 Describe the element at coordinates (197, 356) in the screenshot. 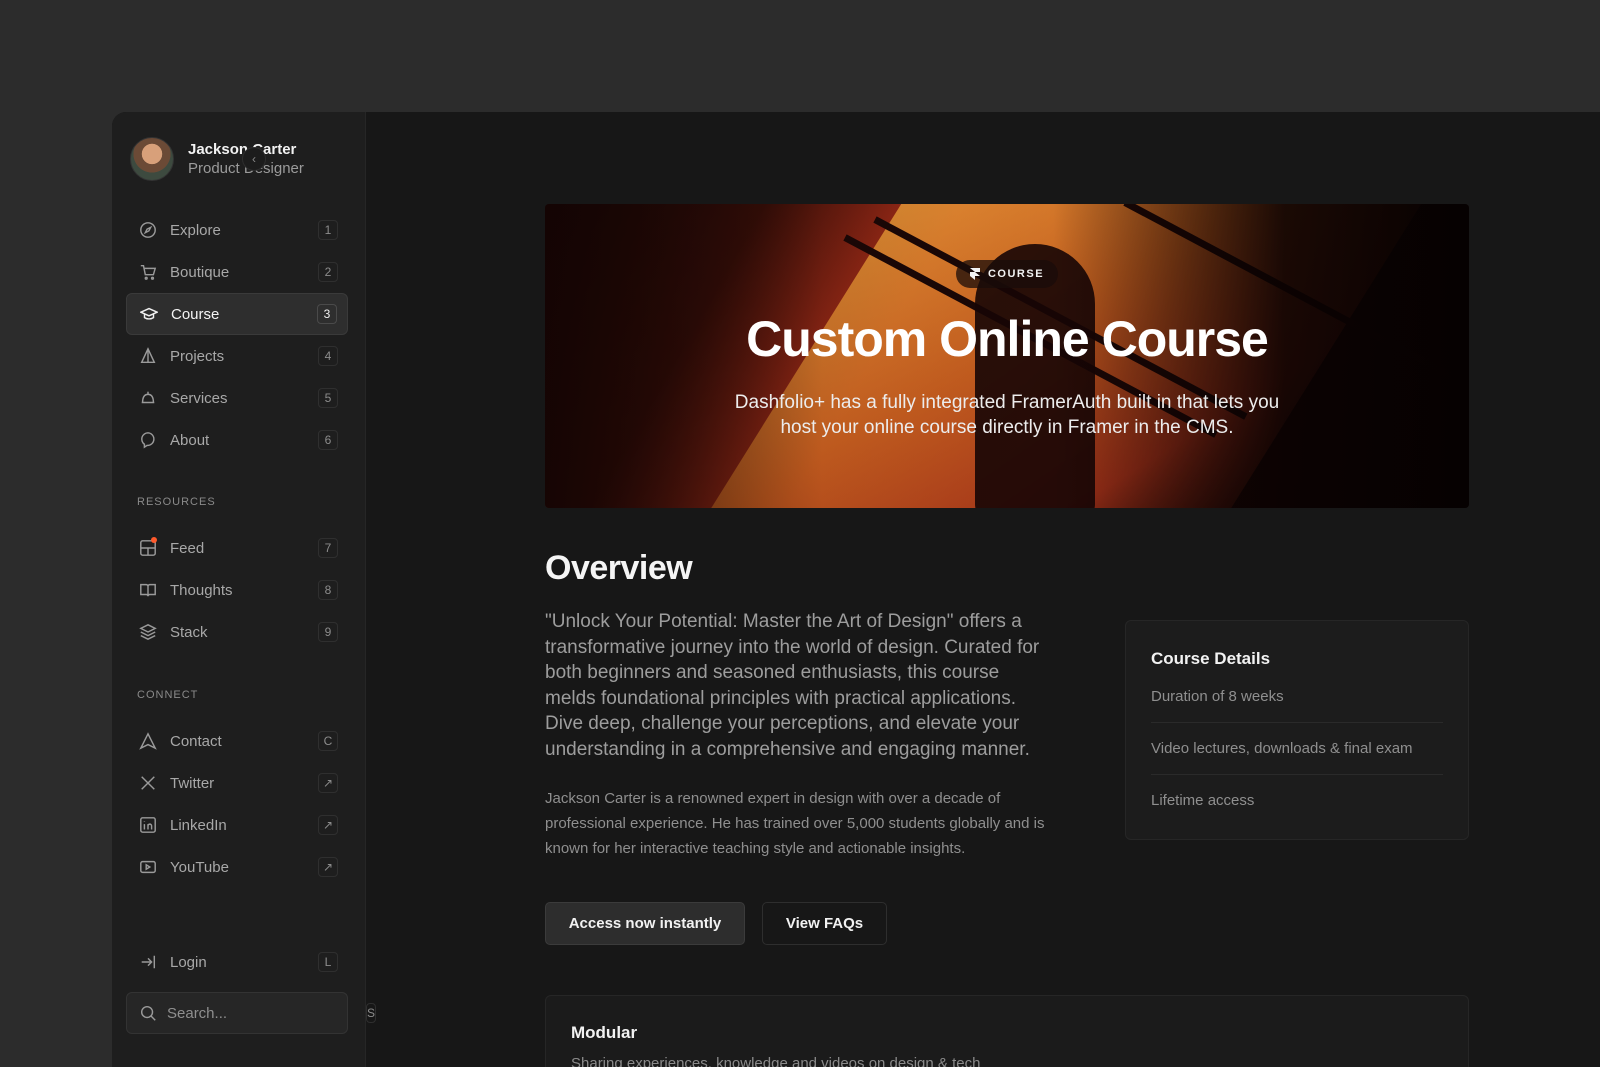

I see `sidebar-item-label: Projects` at that location.